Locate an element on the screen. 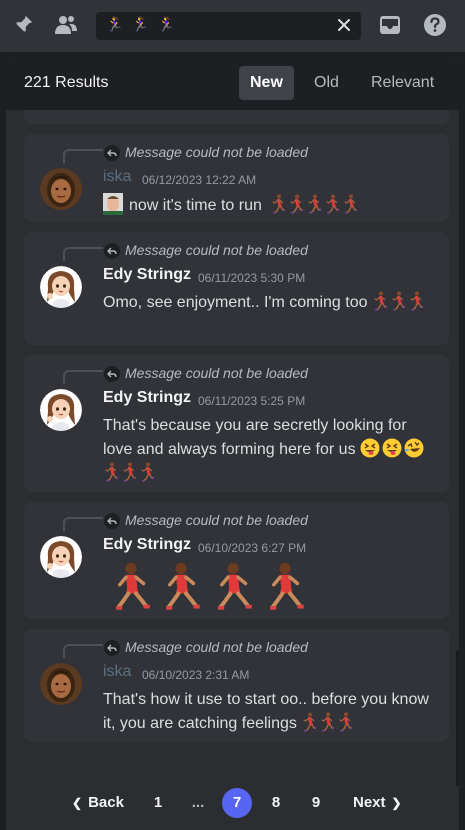  message-content: Omo, see enjoyment.. I'm coming too is located at coordinates (268, 303).